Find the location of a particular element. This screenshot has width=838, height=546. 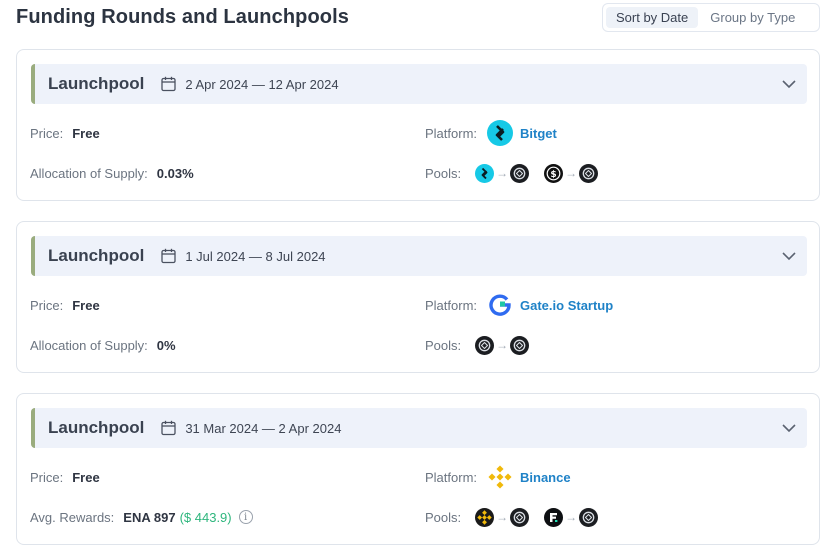

avg-rewards-value: ENA 897 is located at coordinates (149, 517).